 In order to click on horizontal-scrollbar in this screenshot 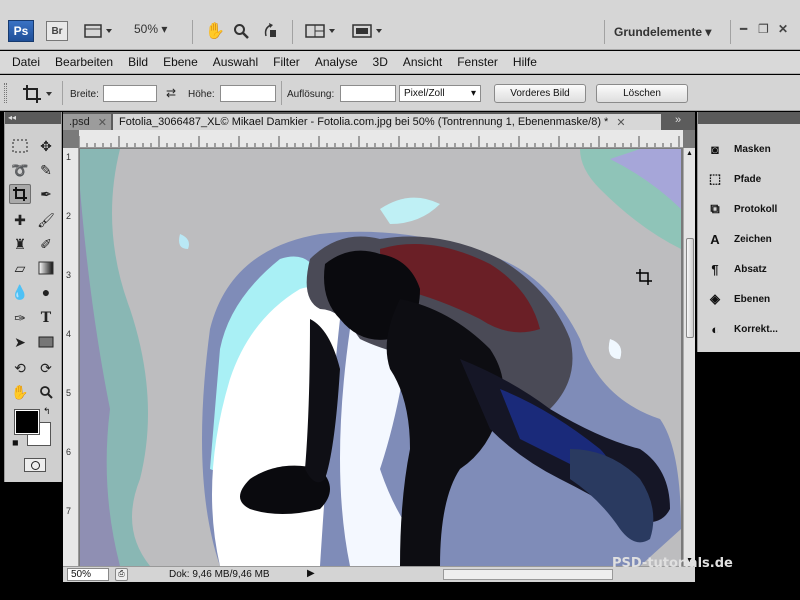, I will do `click(528, 574)`.